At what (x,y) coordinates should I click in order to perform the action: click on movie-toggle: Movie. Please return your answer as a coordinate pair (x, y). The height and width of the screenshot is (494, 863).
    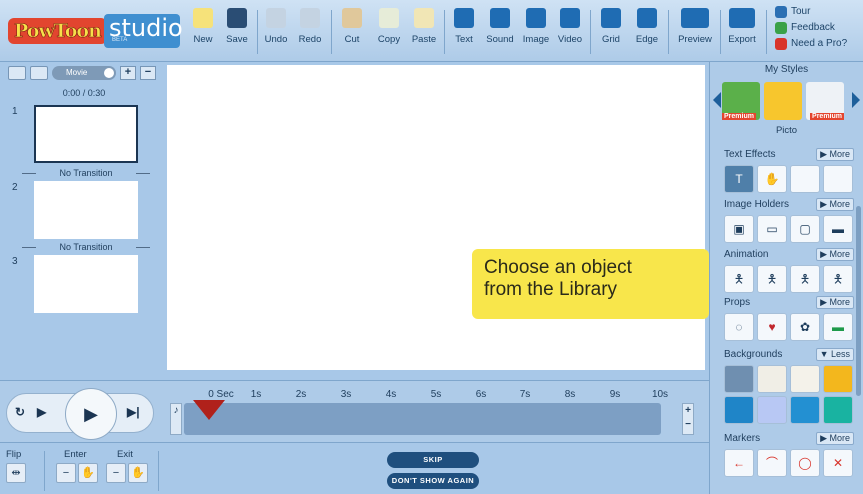
    Looking at the image, I should click on (84, 73).